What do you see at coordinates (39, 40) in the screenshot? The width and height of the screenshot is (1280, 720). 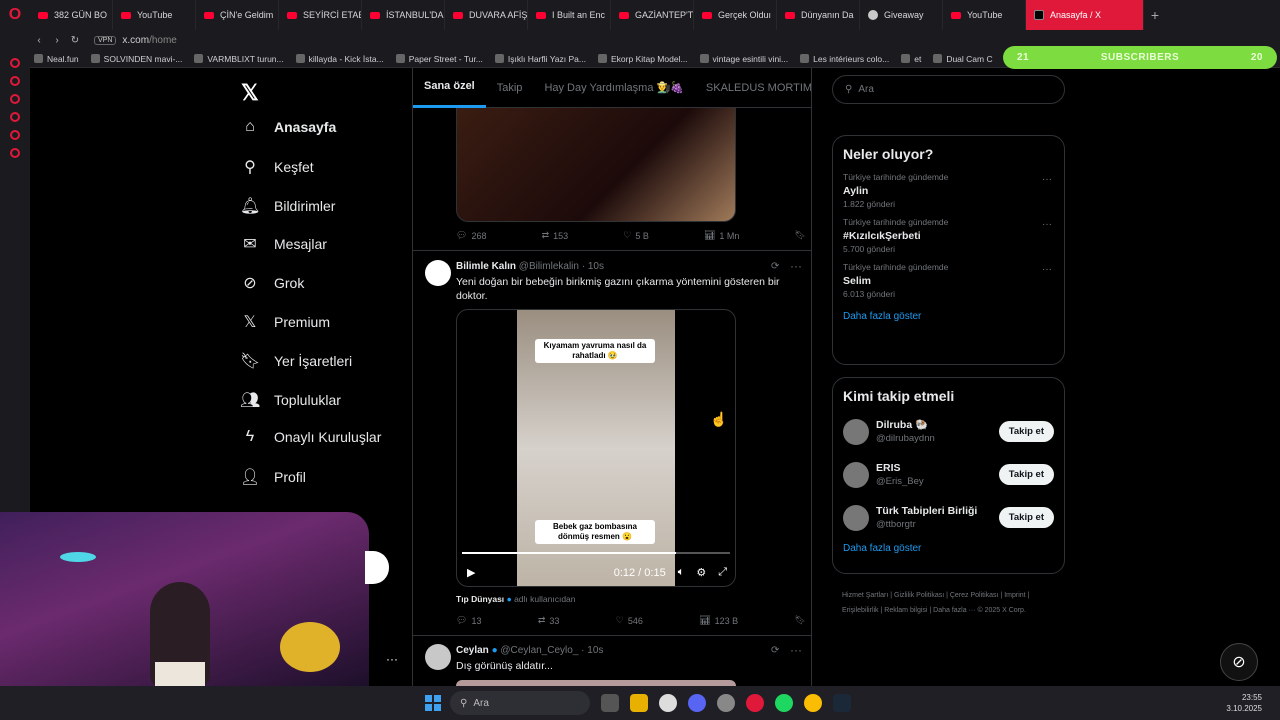 I see `back-icon: ‹` at bounding box center [39, 40].